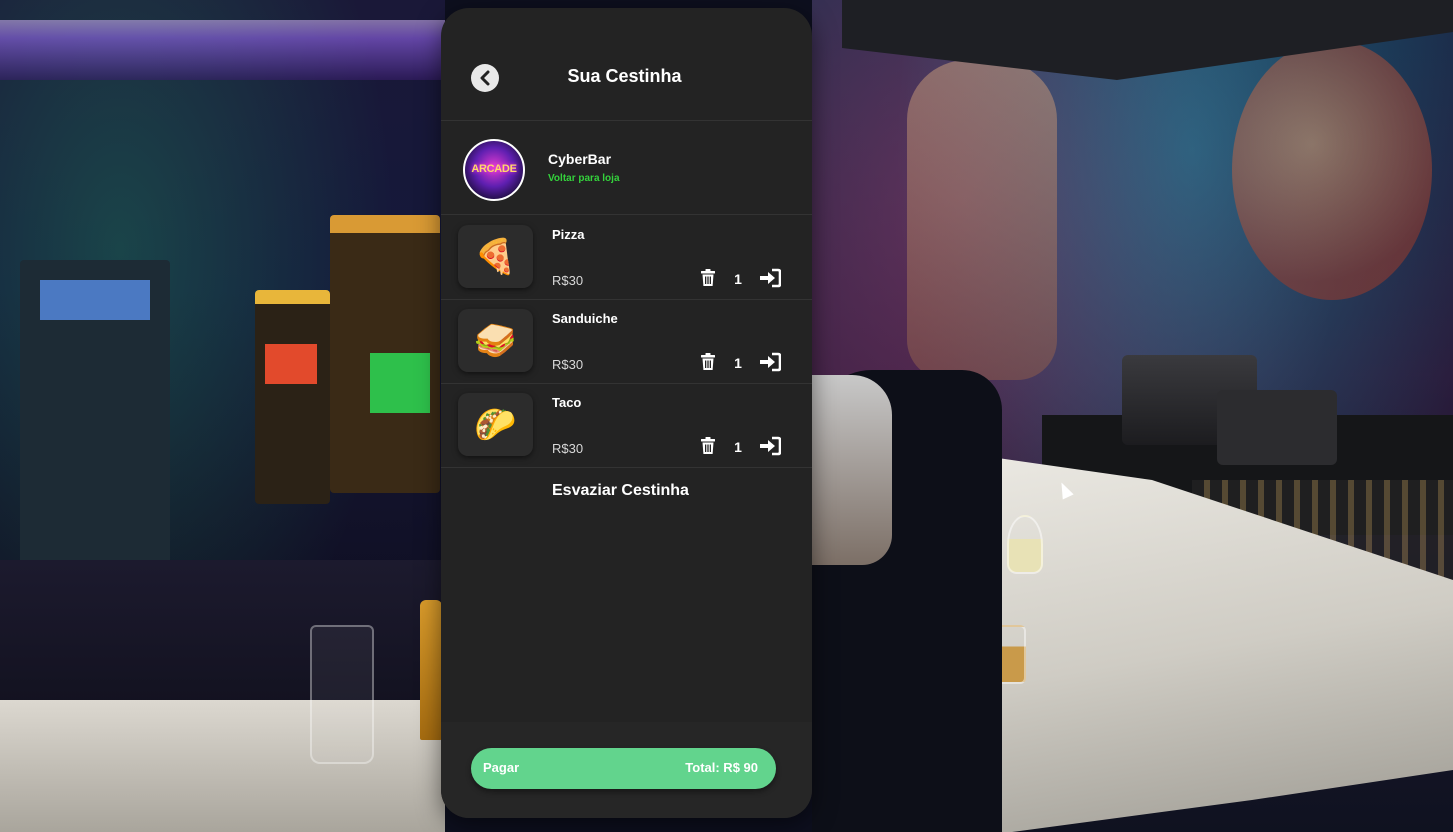  Describe the element at coordinates (342, 694) in the screenshot. I see `glass` at that location.